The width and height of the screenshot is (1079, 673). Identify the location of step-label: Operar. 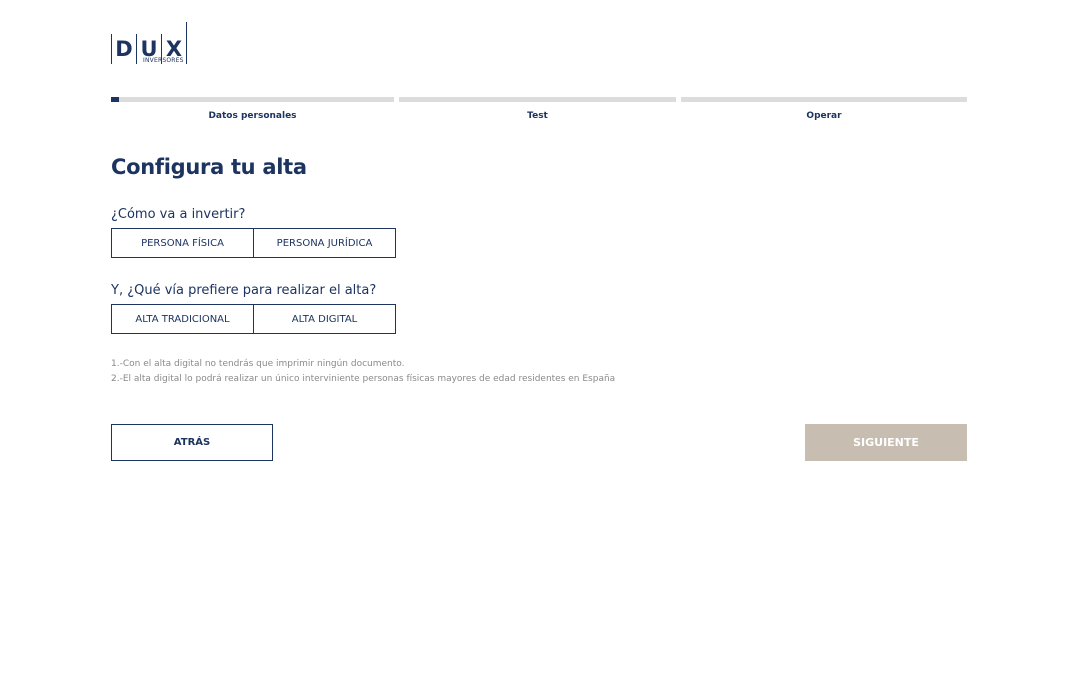
(824, 116).